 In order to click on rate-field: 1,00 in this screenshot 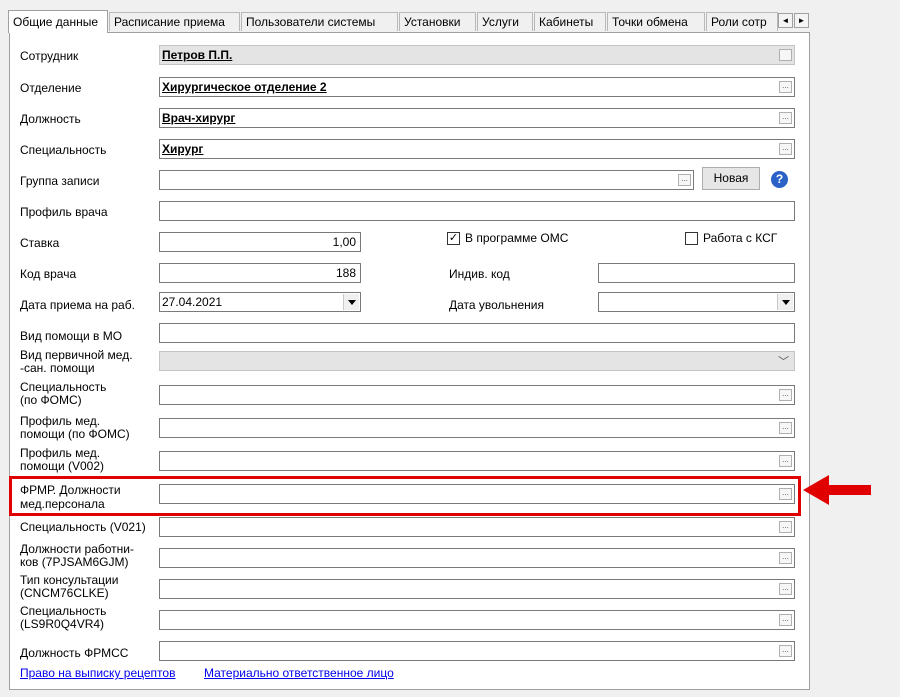, I will do `click(260, 242)`.